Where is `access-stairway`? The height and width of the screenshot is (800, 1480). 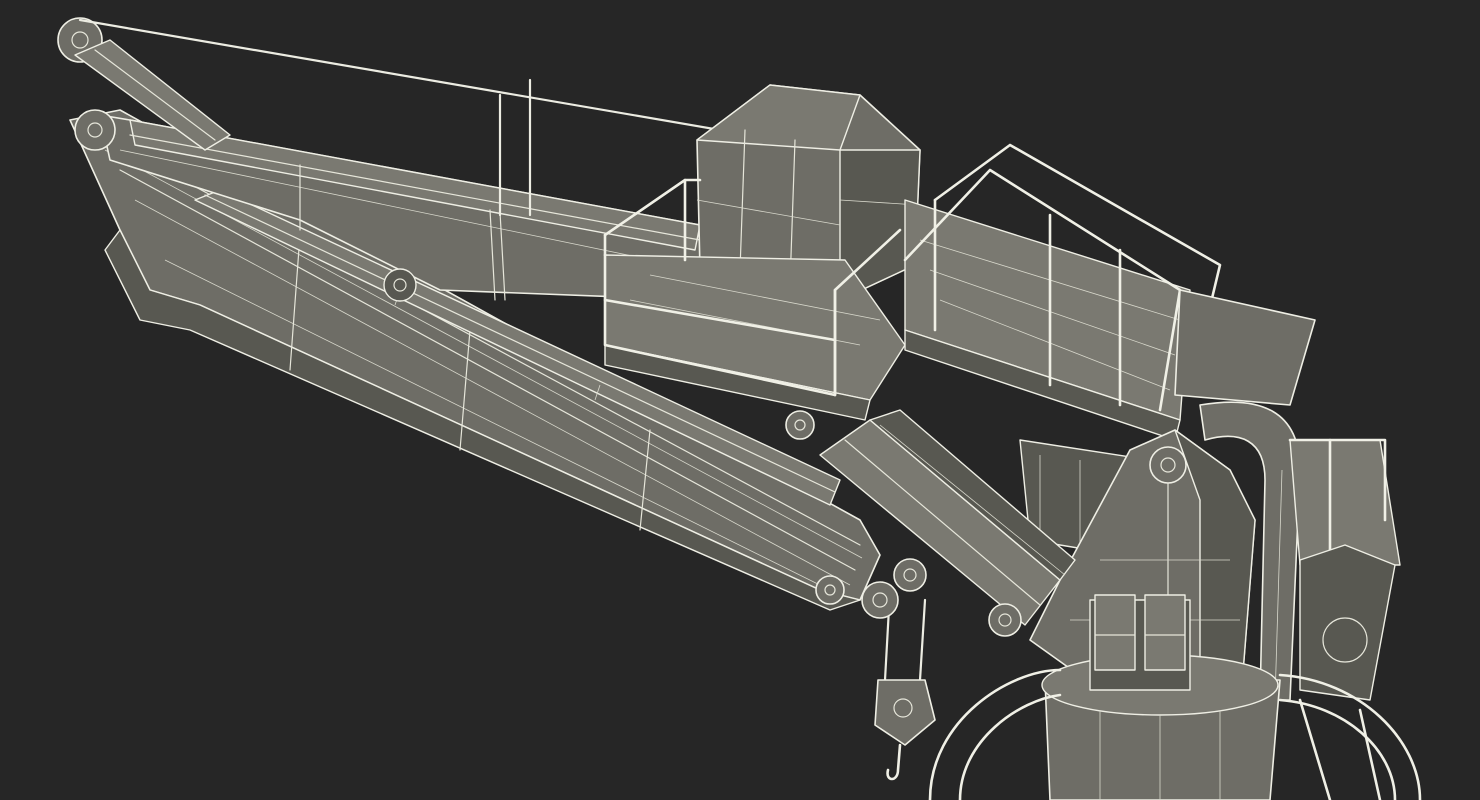 access-stairway is located at coordinates (1062, 292).